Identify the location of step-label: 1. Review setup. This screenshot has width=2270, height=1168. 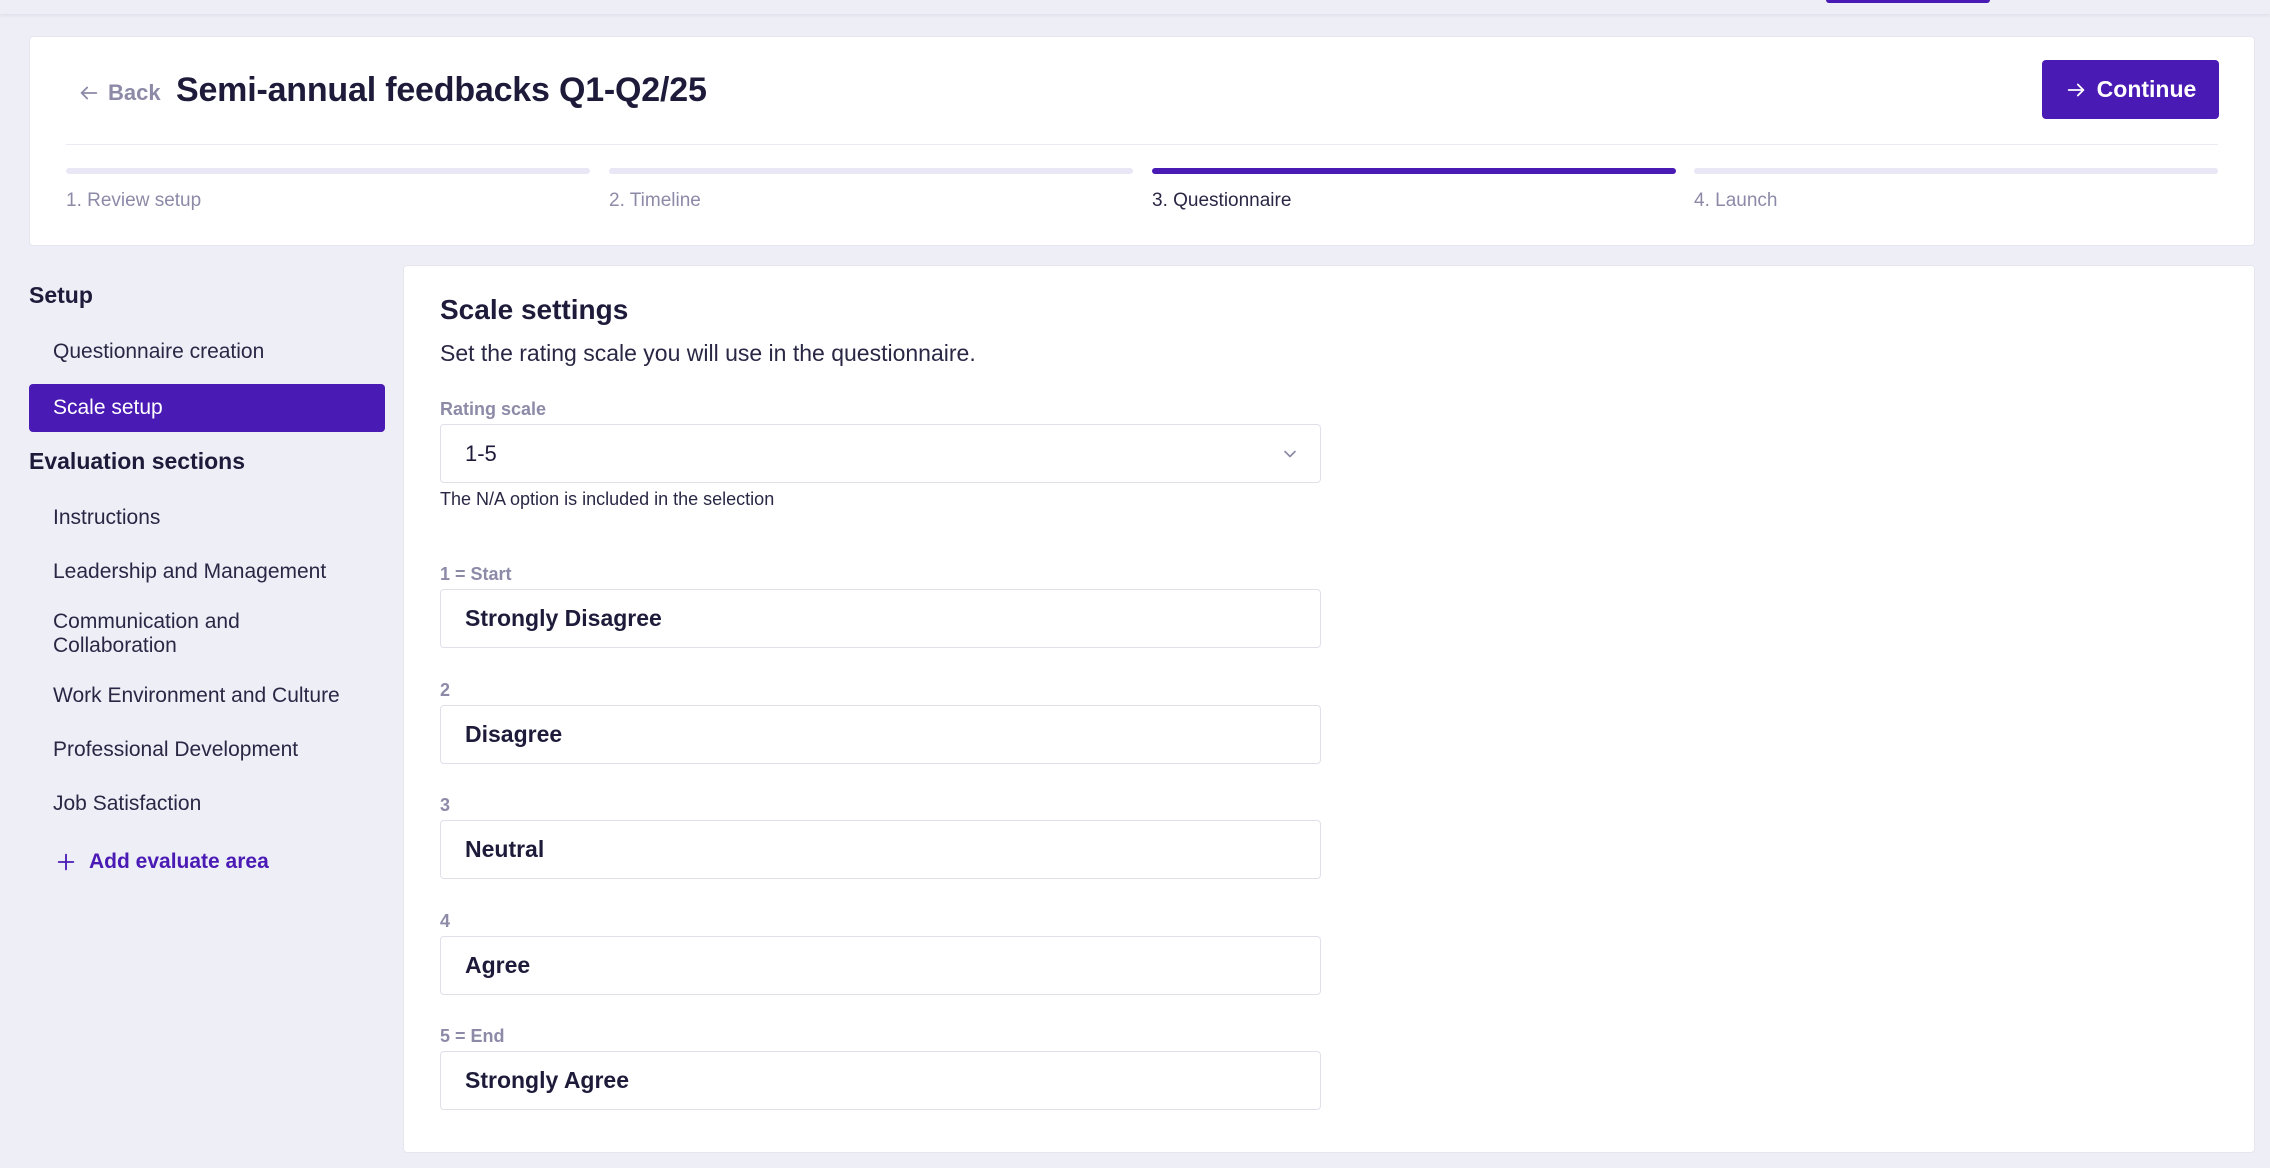
(134, 200).